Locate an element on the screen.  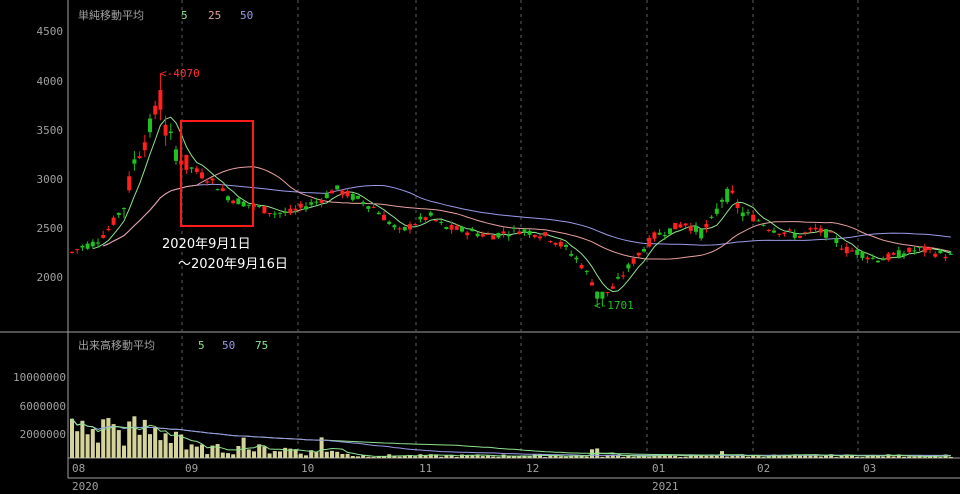
ma-period-50: 50 is located at coordinates (246, 15).